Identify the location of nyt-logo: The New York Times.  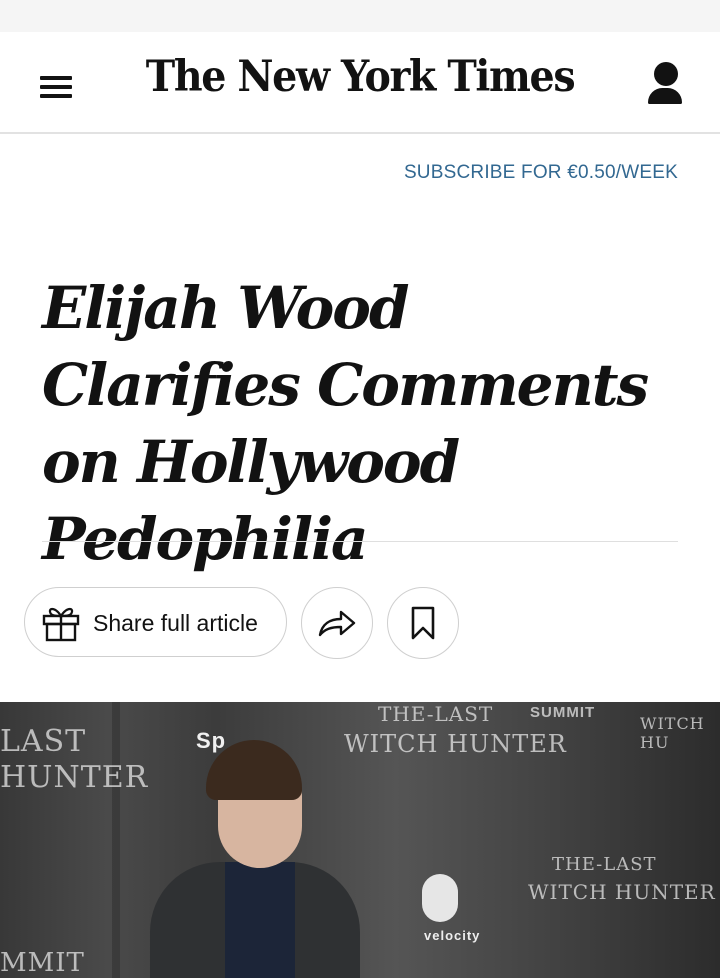
(360, 77).